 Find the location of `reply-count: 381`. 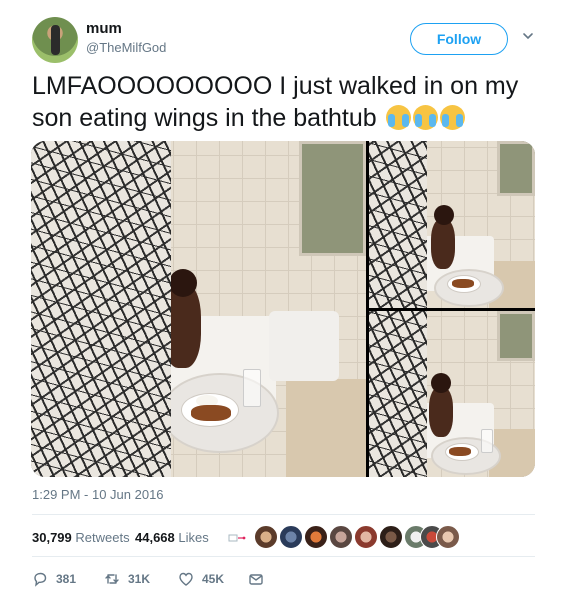

reply-count: 381 is located at coordinates (66, 579).